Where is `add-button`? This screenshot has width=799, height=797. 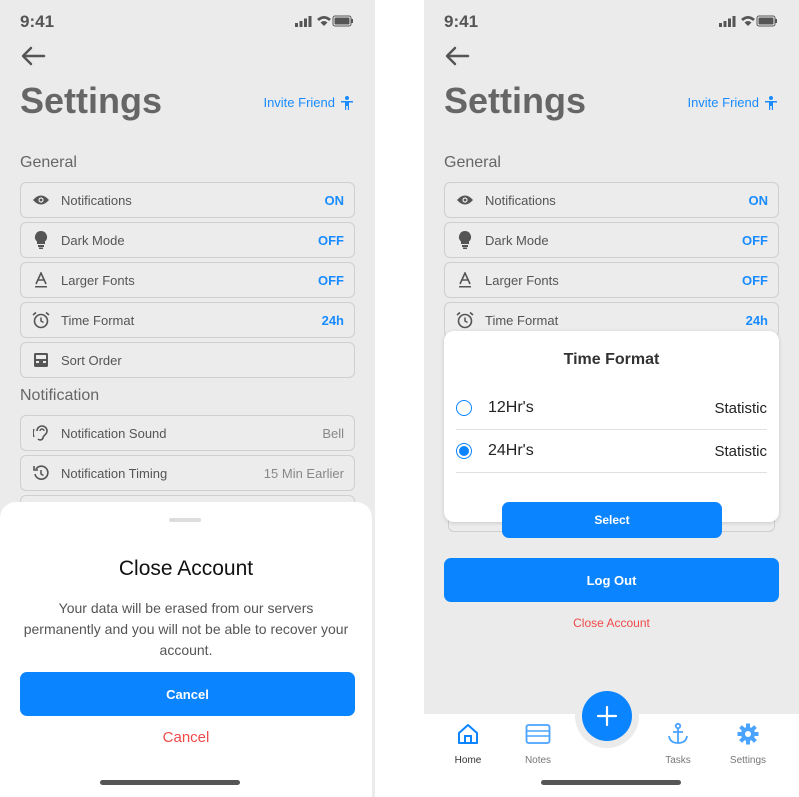
add-button is located at coordinates (607, 716).